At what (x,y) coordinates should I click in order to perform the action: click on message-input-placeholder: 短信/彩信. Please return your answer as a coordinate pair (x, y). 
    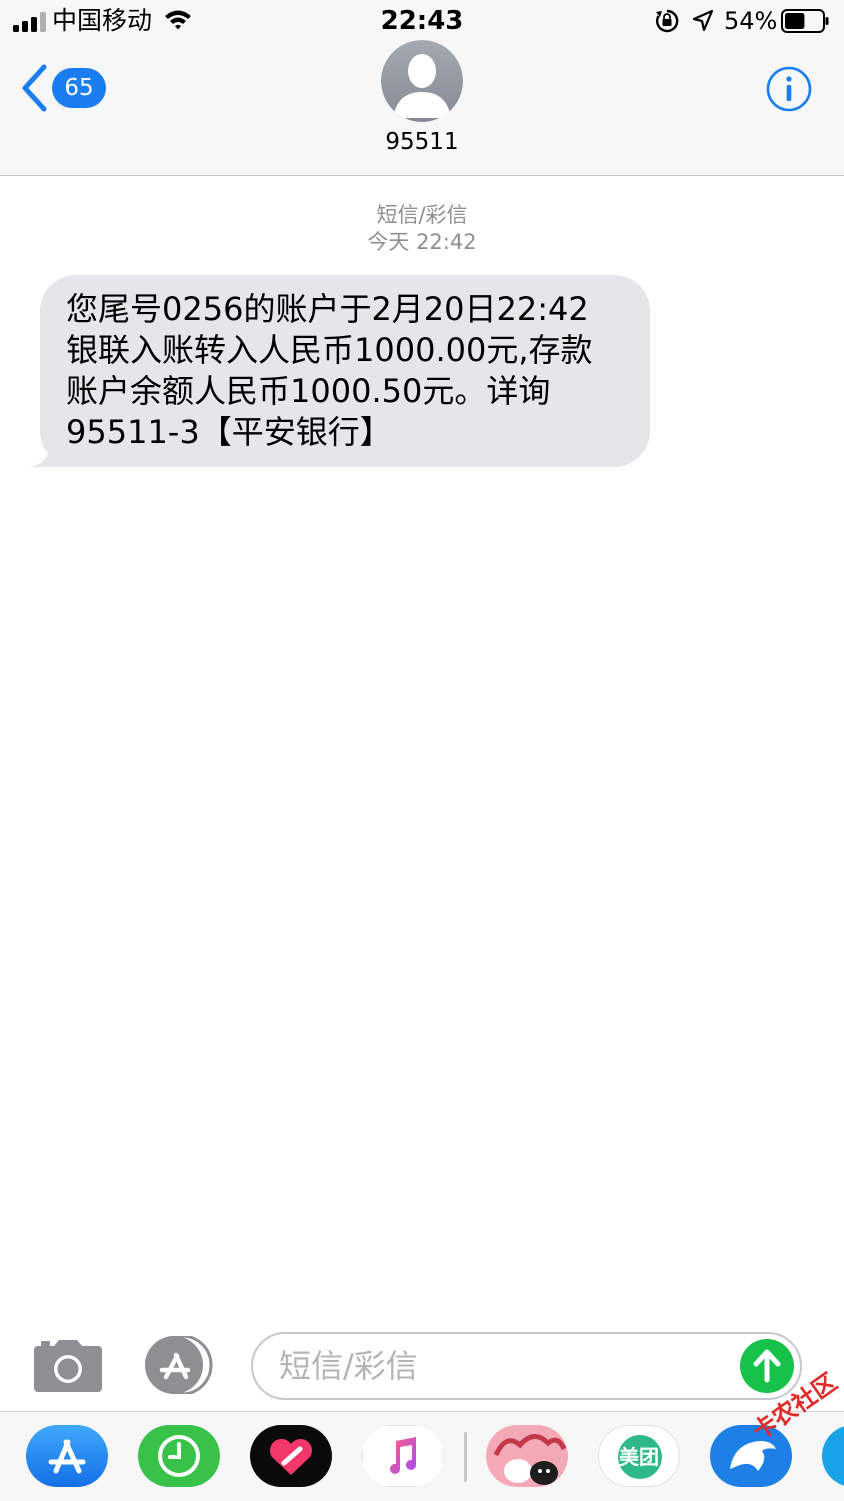
    Looking at the image, I should click on (348, 1366).